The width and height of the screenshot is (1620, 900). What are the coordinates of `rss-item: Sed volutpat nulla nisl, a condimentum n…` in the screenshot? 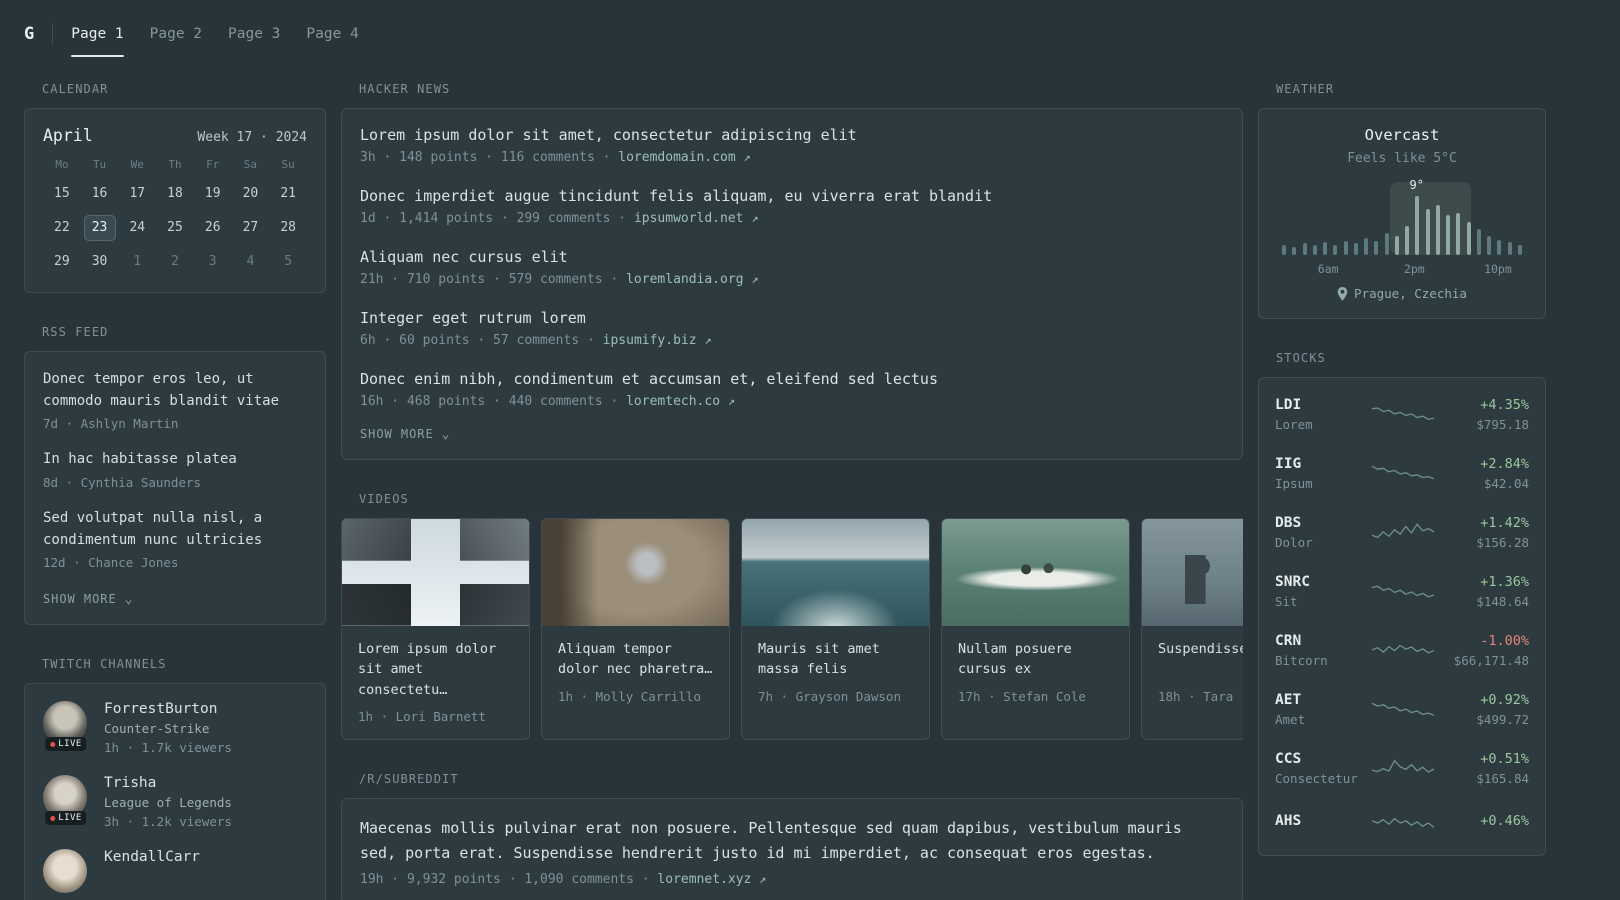 It's located at (175, 539).